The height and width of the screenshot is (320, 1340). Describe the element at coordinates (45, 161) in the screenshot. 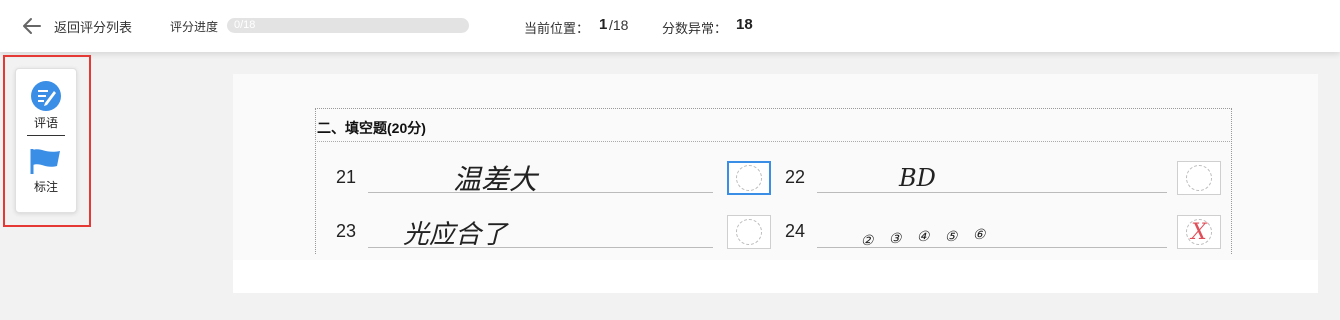

I see `flag-icon` at that location.